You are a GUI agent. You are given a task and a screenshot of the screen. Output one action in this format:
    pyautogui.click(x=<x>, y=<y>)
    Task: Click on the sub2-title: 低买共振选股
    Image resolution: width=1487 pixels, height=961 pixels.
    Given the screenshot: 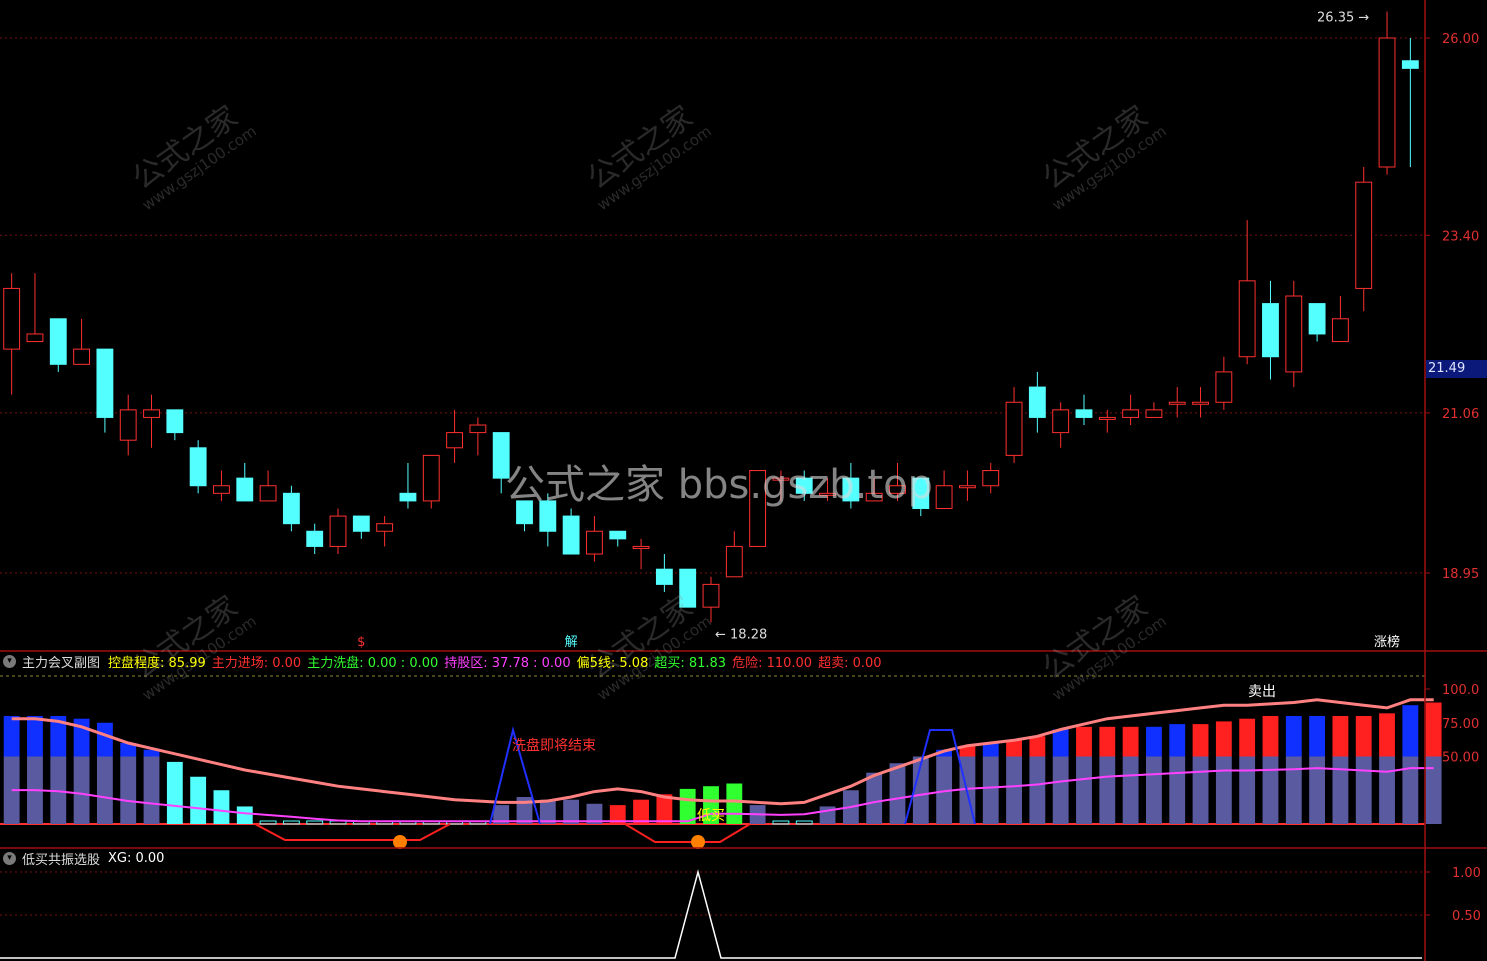 What is the action you would take?
    pyautogui.click(x=61, y=858)
    